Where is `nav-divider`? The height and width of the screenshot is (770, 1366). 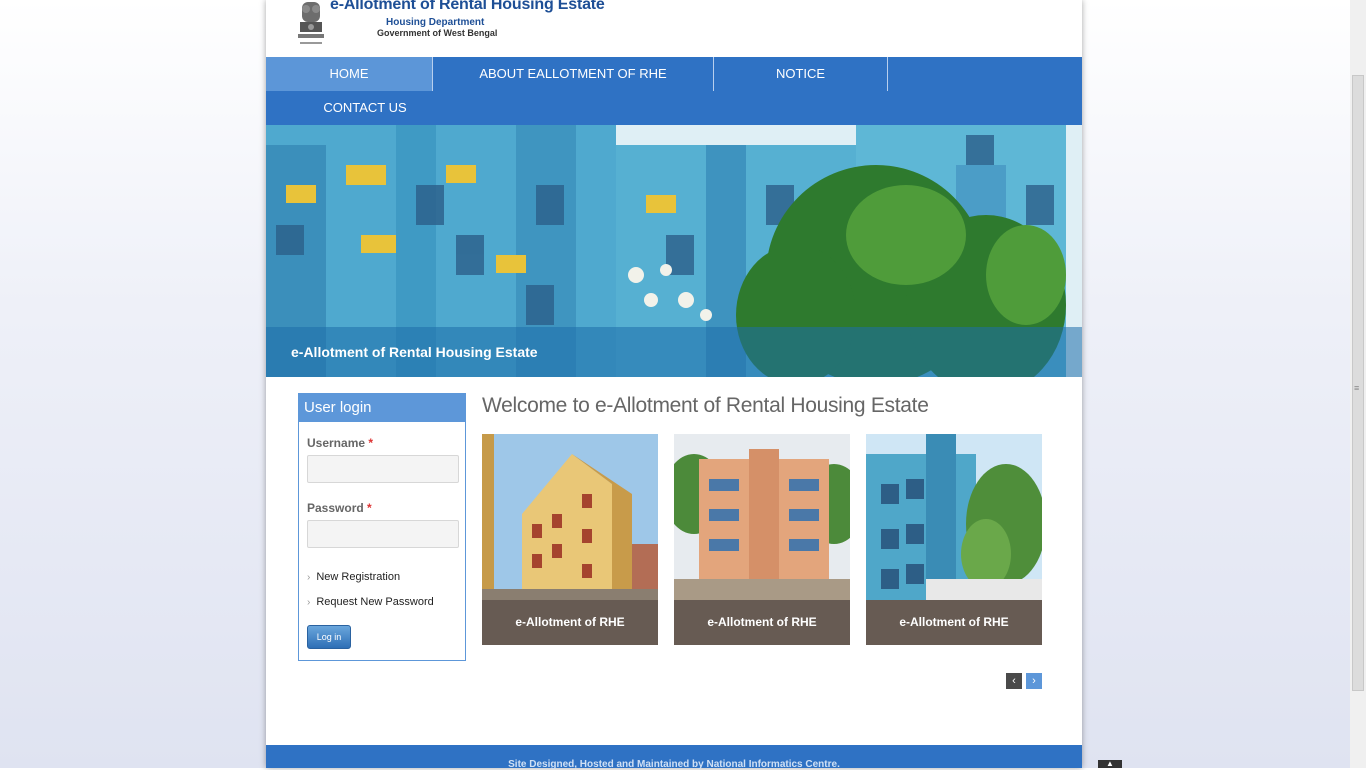 nav-divider is located at coordinates (887, 74).